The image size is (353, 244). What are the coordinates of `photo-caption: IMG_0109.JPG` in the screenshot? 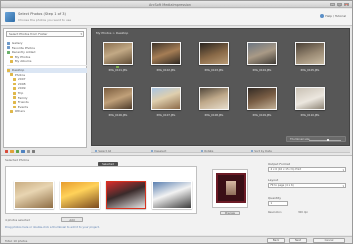 It's located at (262, 115).